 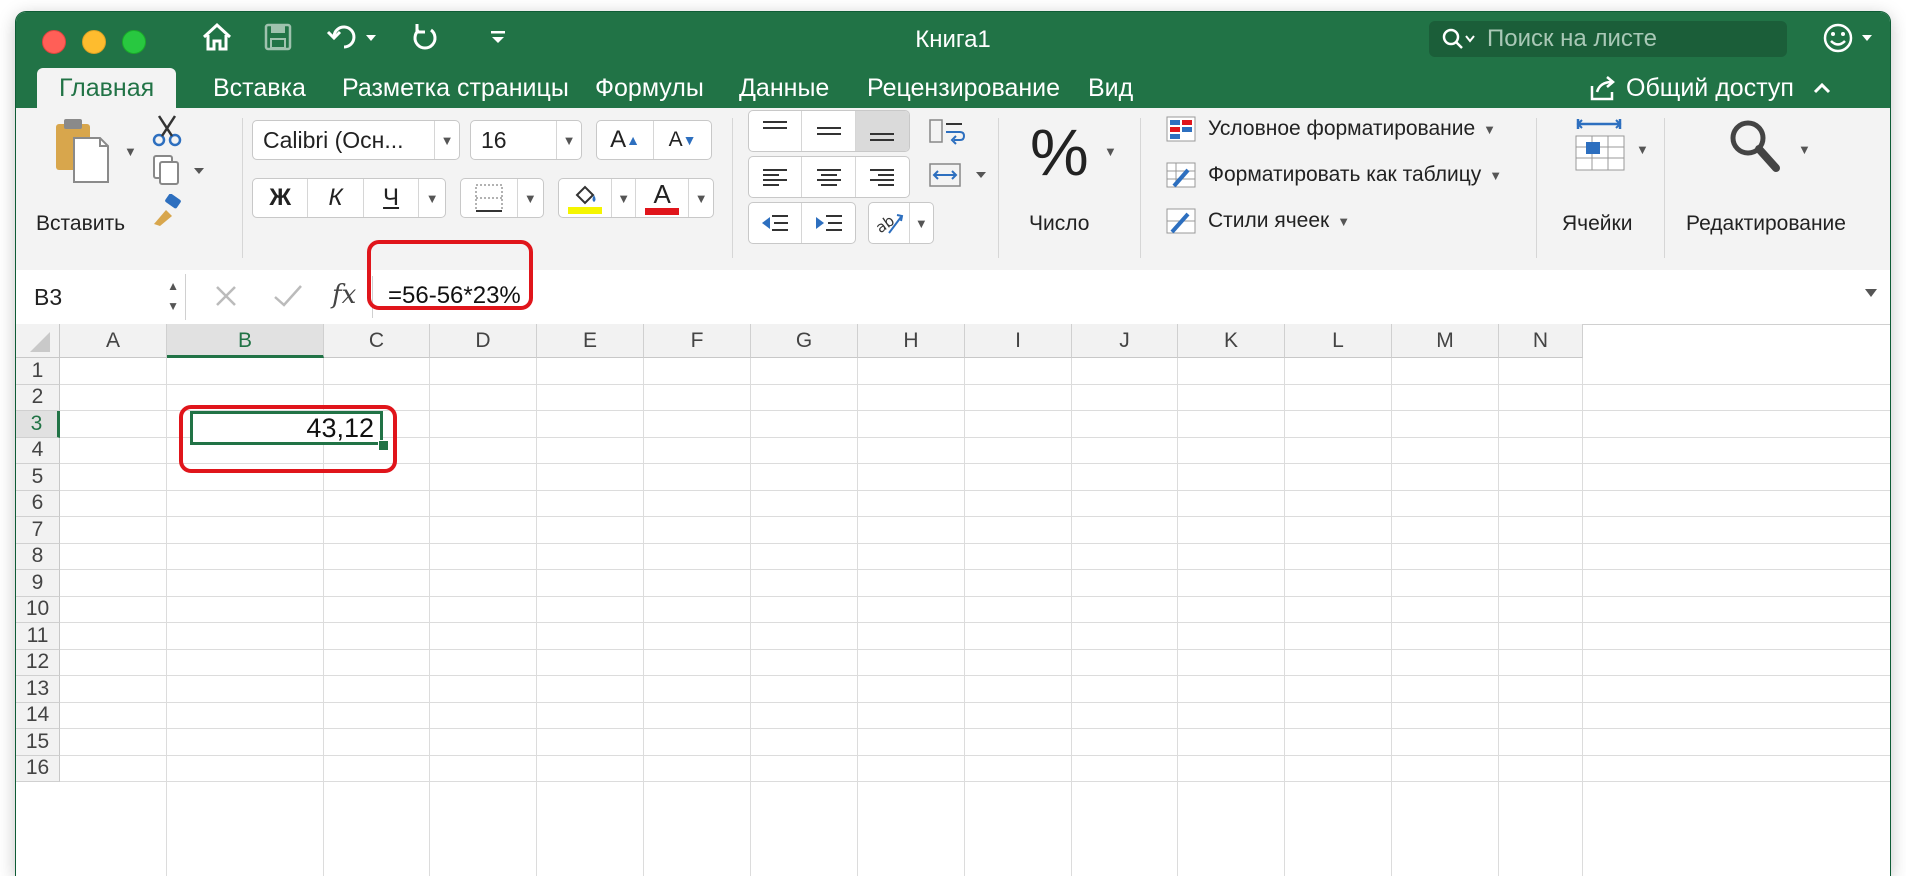 I want to click on font-name-select: Calibri (Осн... ▼, so click(x=356, y=140).